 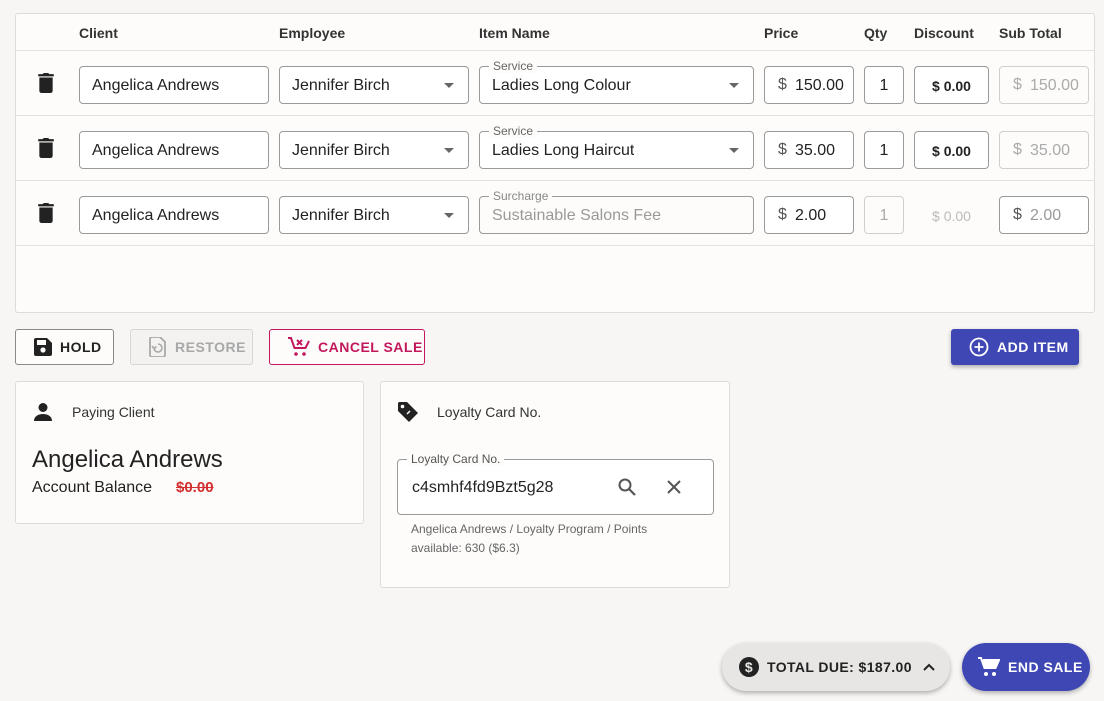 I want to click on price-field: $2.00, so click(x=809, y=215).